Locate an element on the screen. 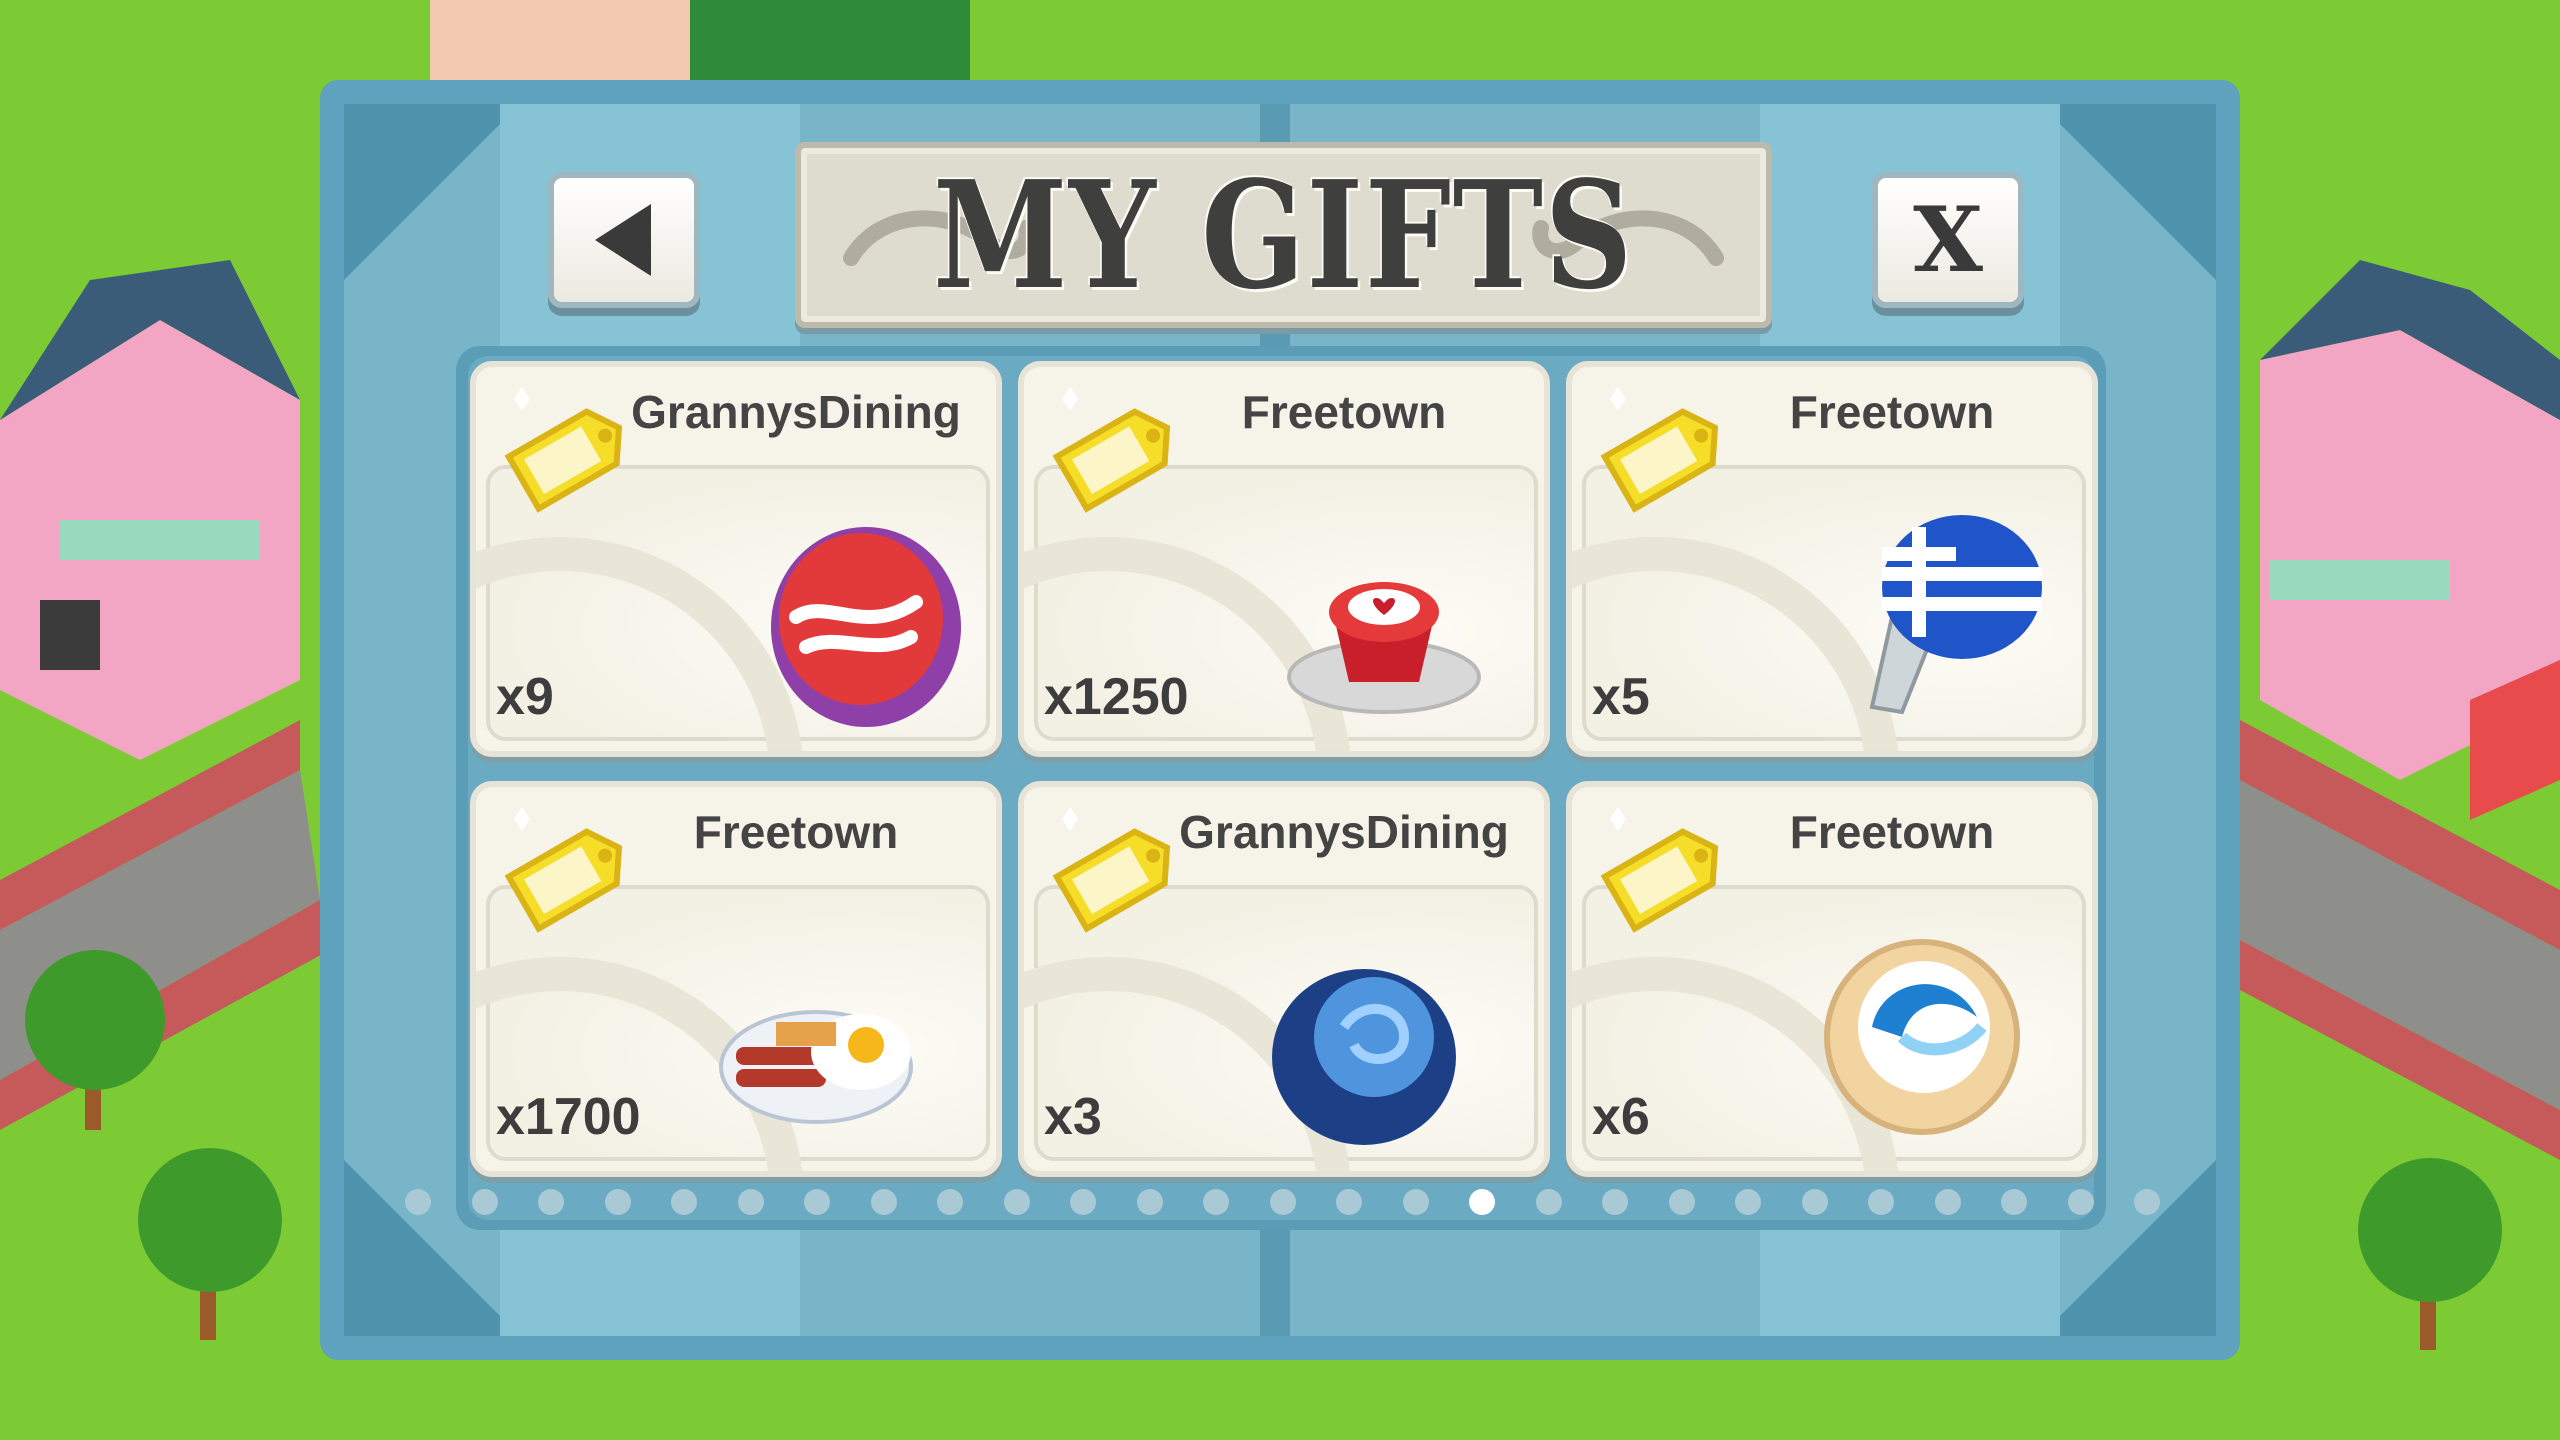 This screenshot has width=2560, height=1440. gift-card-6: Freetown x6 is located at coordinates (1832, 979).